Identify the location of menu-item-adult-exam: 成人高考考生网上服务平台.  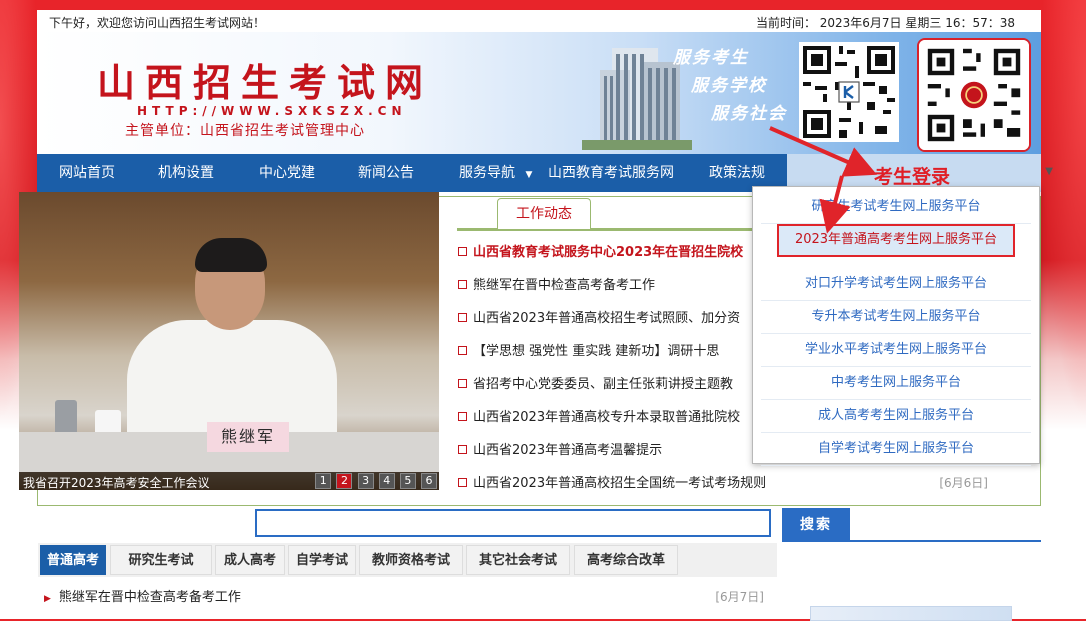
(896, 416).